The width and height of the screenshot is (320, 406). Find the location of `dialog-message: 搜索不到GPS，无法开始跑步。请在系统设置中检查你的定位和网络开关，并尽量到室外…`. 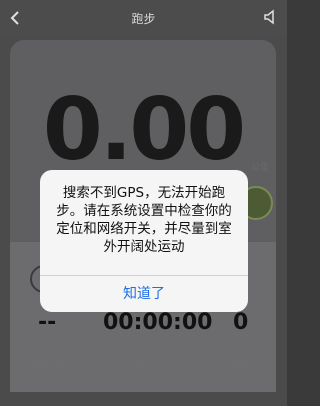

dialog-message: 搜索不到GPS，无法开始跑步。请在系统设置中检查你的定位和网络开关，并尽量到室外… is located at coordinates (144, 220).